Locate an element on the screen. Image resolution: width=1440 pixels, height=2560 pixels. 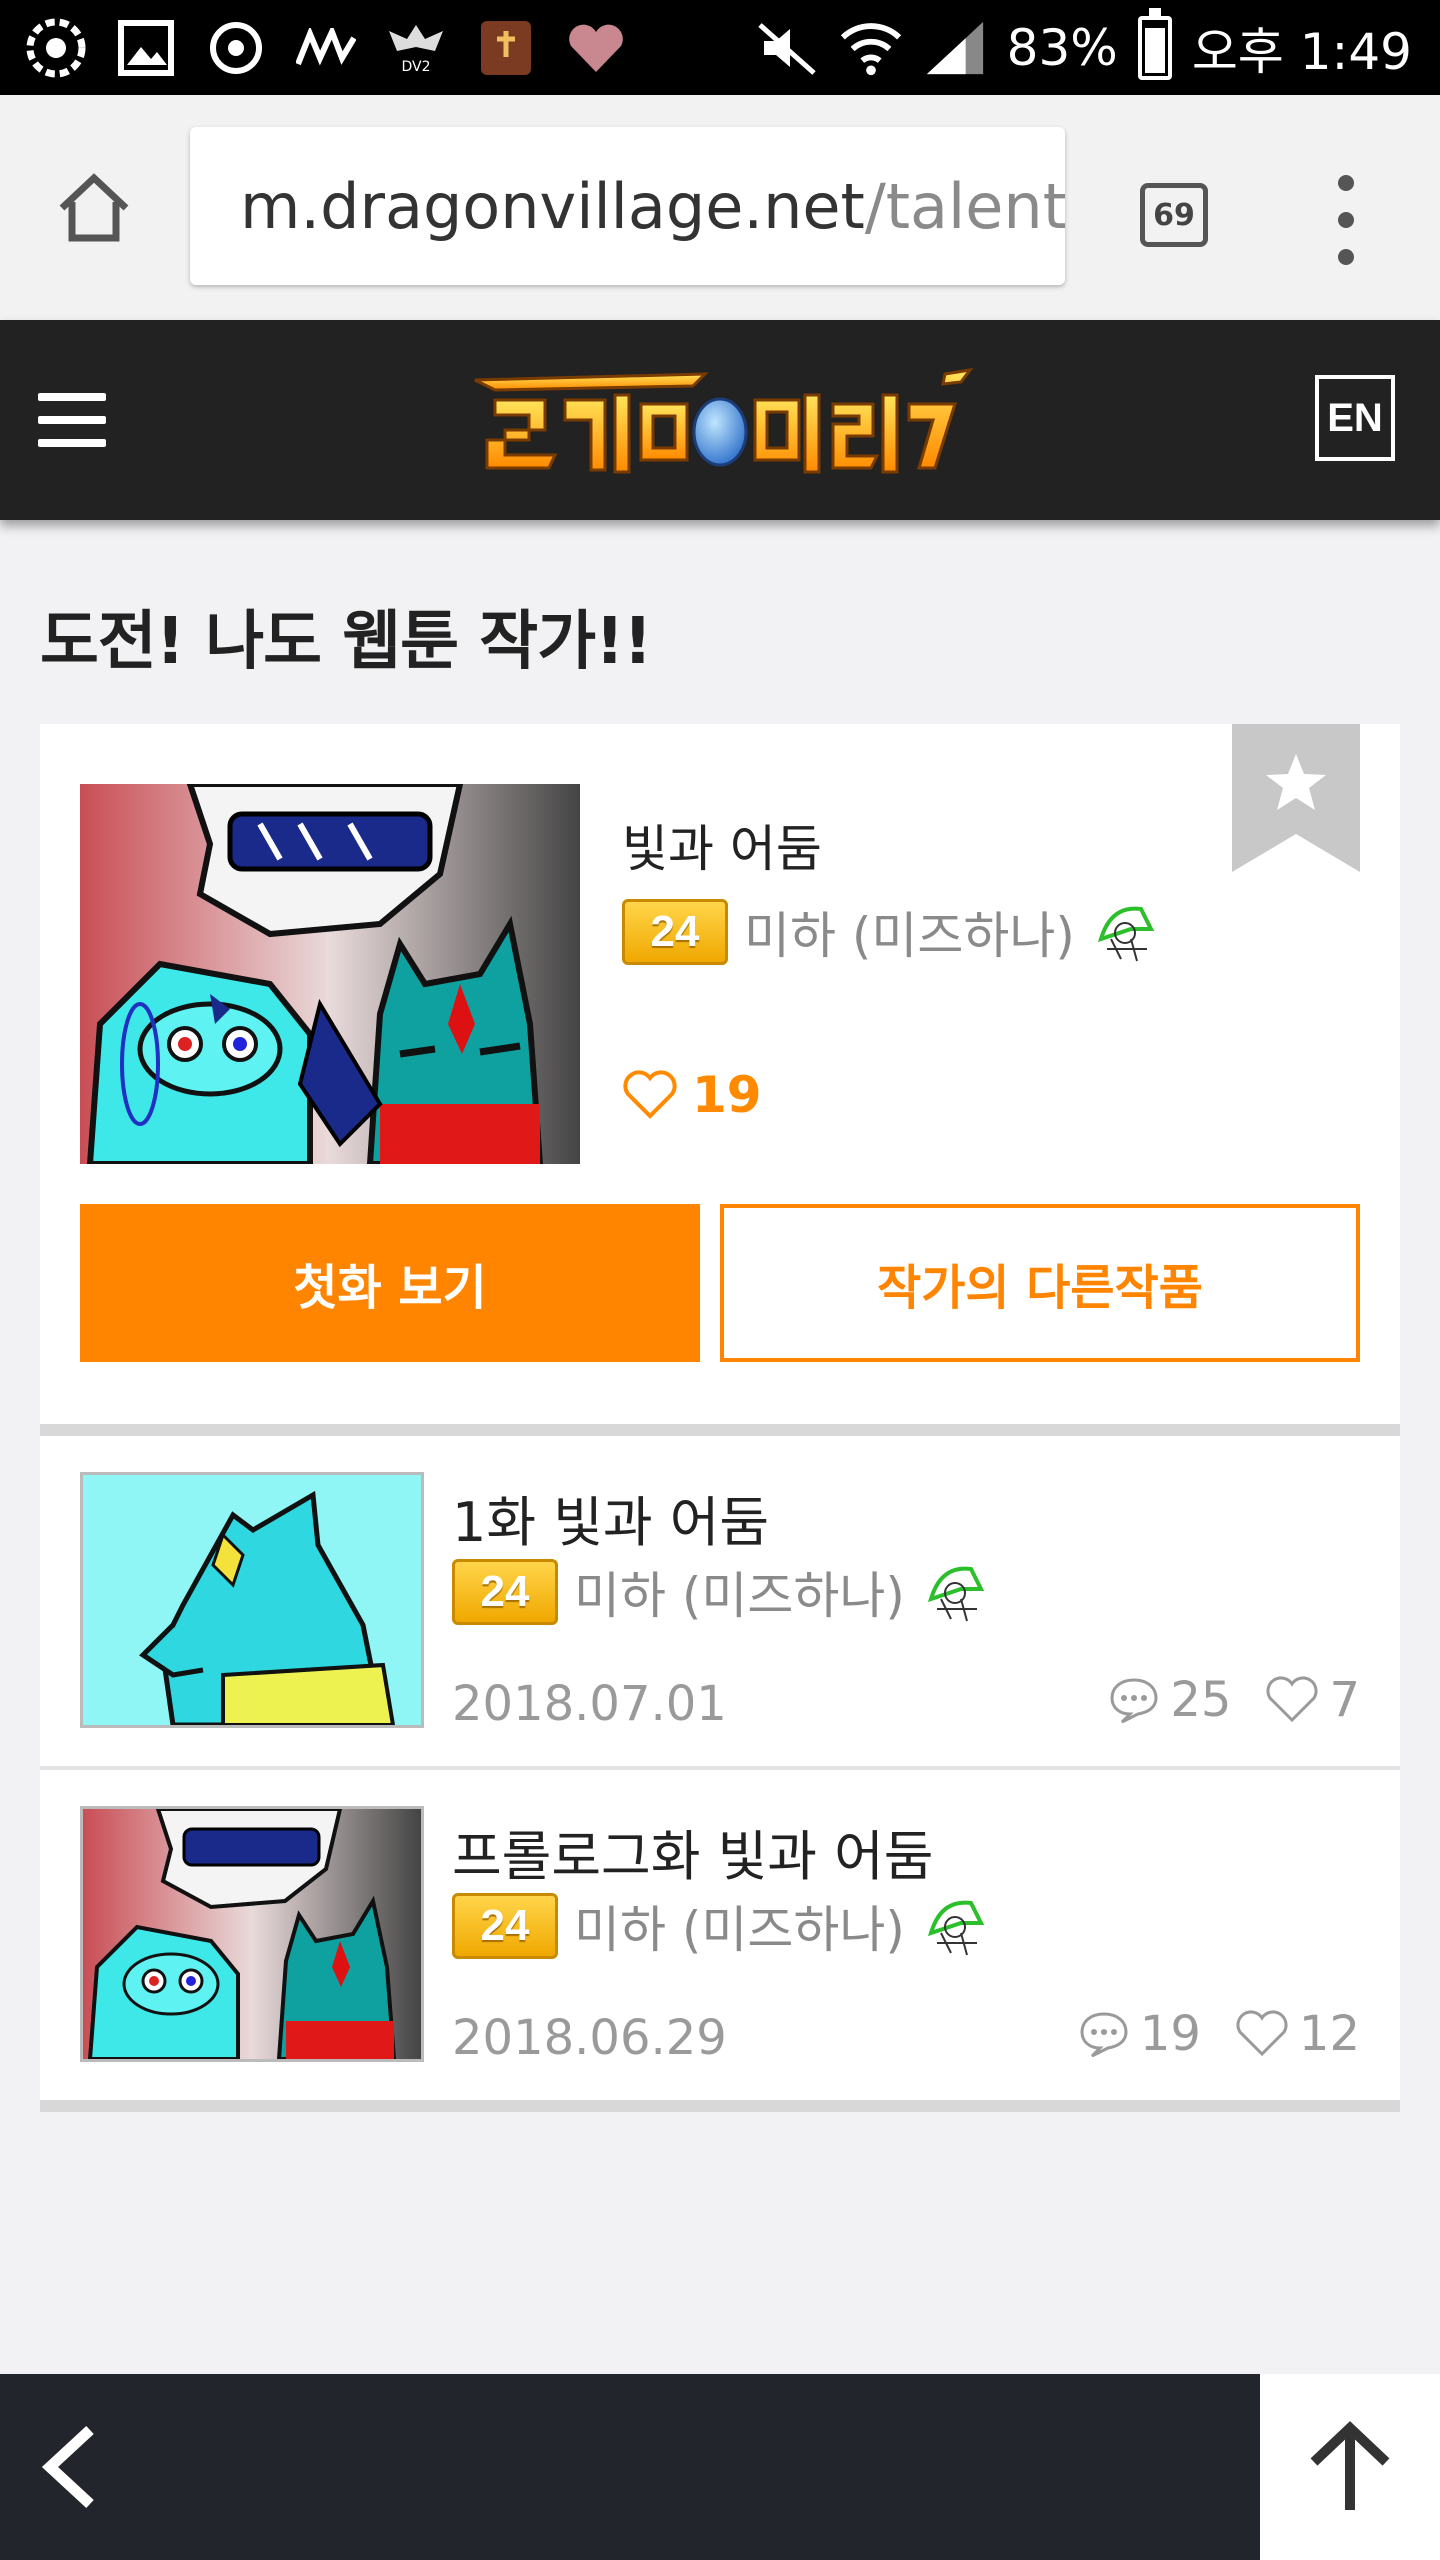
url-domain: m.dragonvillage.net is located at coordinates (552, 206).